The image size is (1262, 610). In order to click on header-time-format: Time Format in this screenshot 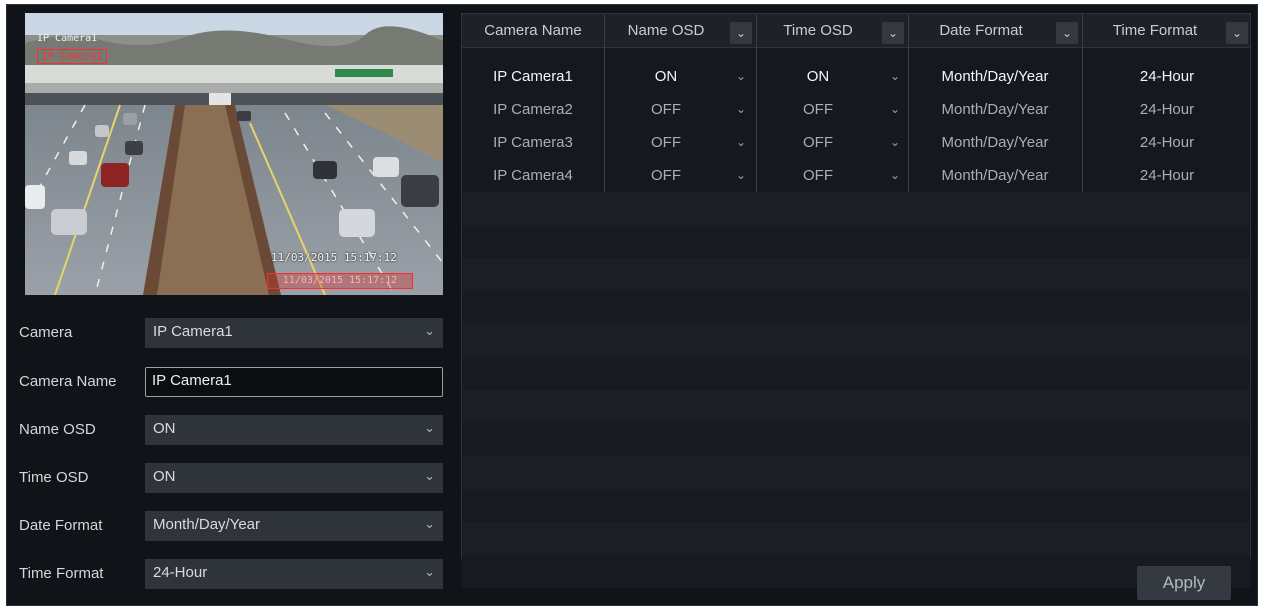, I will do `click(1155, 30)`.